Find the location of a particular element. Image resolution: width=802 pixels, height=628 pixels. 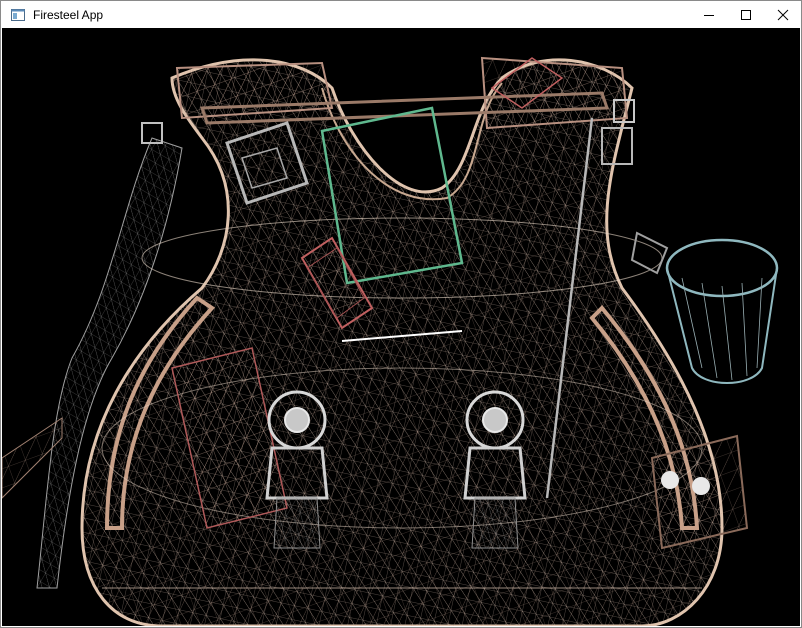

maximize-button is located at coordinates (745, 14).